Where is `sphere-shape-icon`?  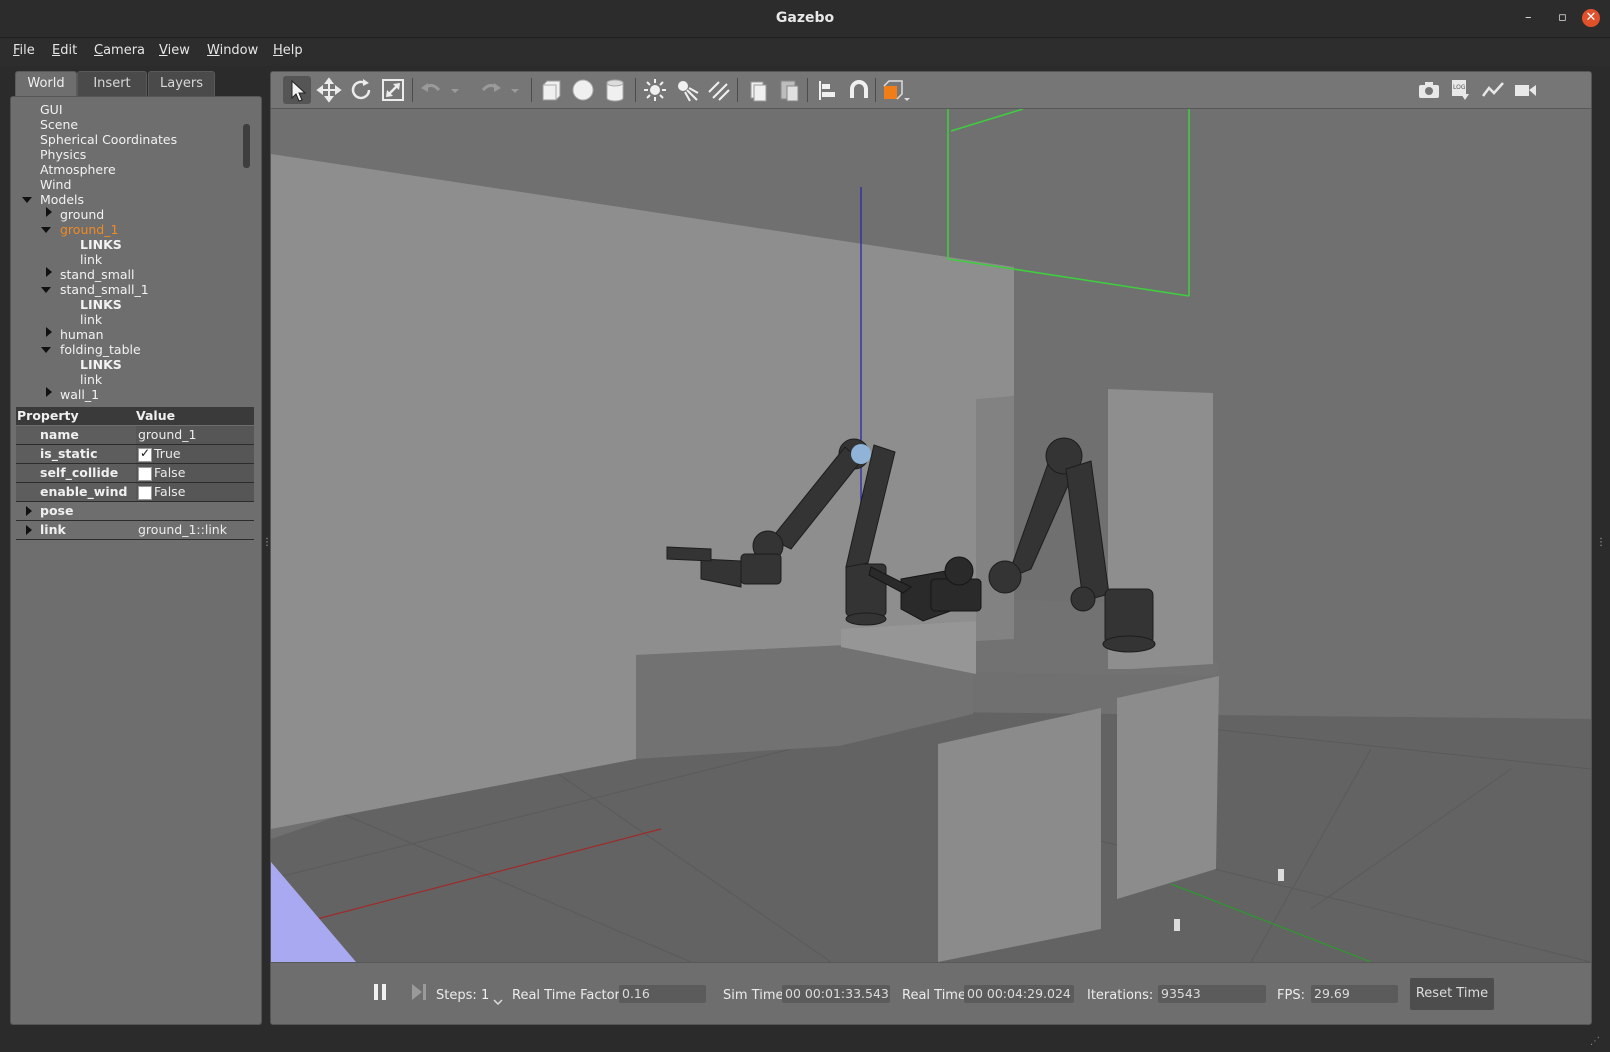
sphere-shape-icon is located at coordinates (583, 90).